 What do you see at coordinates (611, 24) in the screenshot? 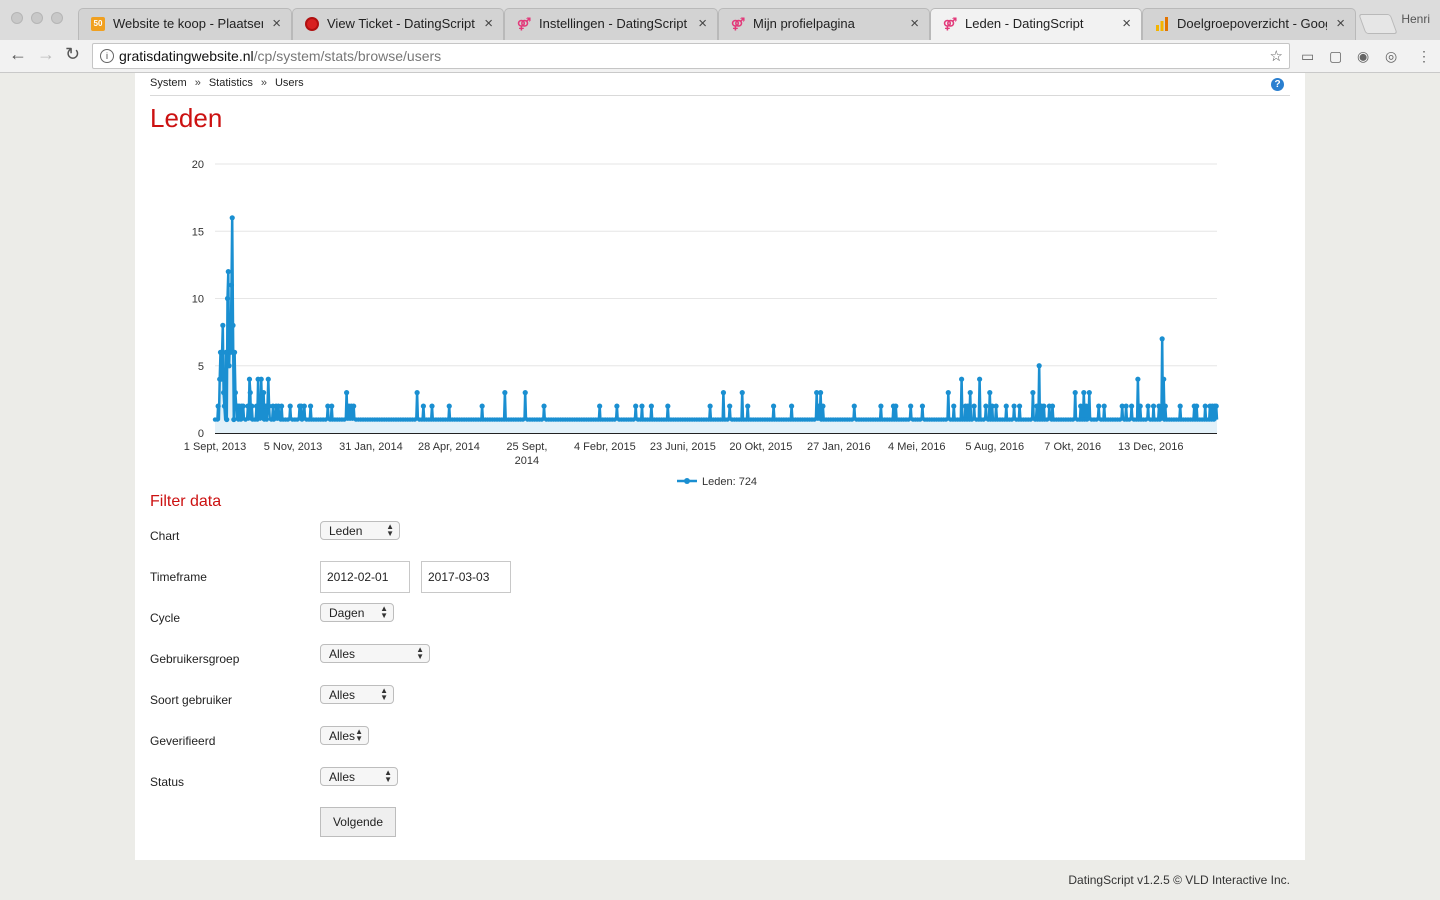
I see `browser-tab: ⚤ Instellingen - DatingScript ×` at bounding box center [611, 24].